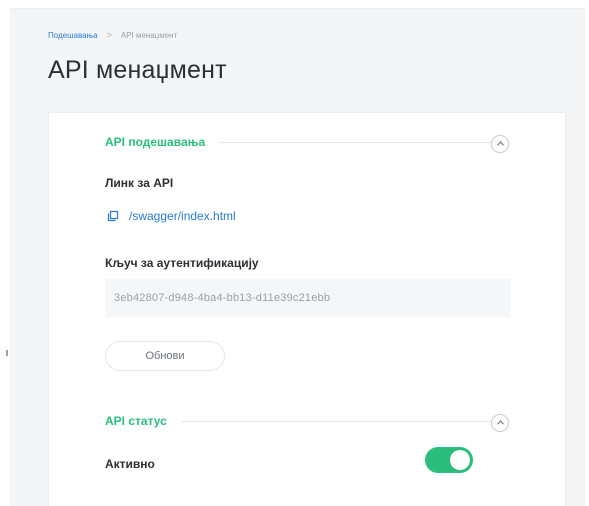 Image resolution: width=589 pixels, height=506 pixels. What do you see at coordinates (222, 298) in the screenshot?
I see `auth-key-value: 3eb42807-d948-4ba4-bb13-d11e39c21ebb` at bounding box center [222, 298].